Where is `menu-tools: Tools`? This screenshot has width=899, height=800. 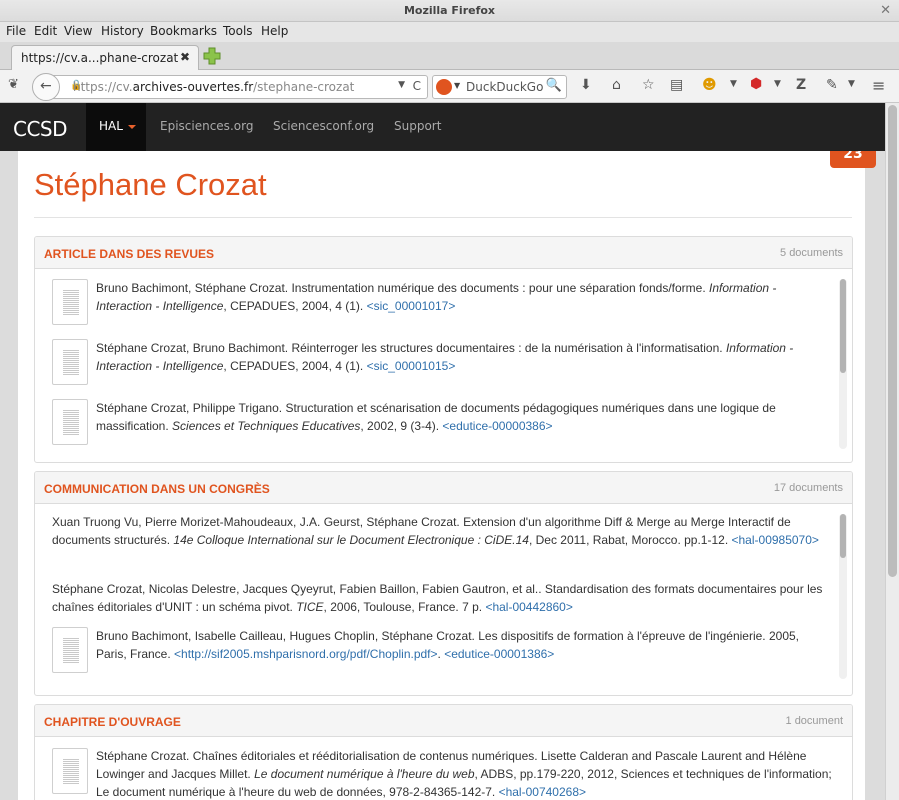
menu-tools: Tools is located at coordinates (238, 31).